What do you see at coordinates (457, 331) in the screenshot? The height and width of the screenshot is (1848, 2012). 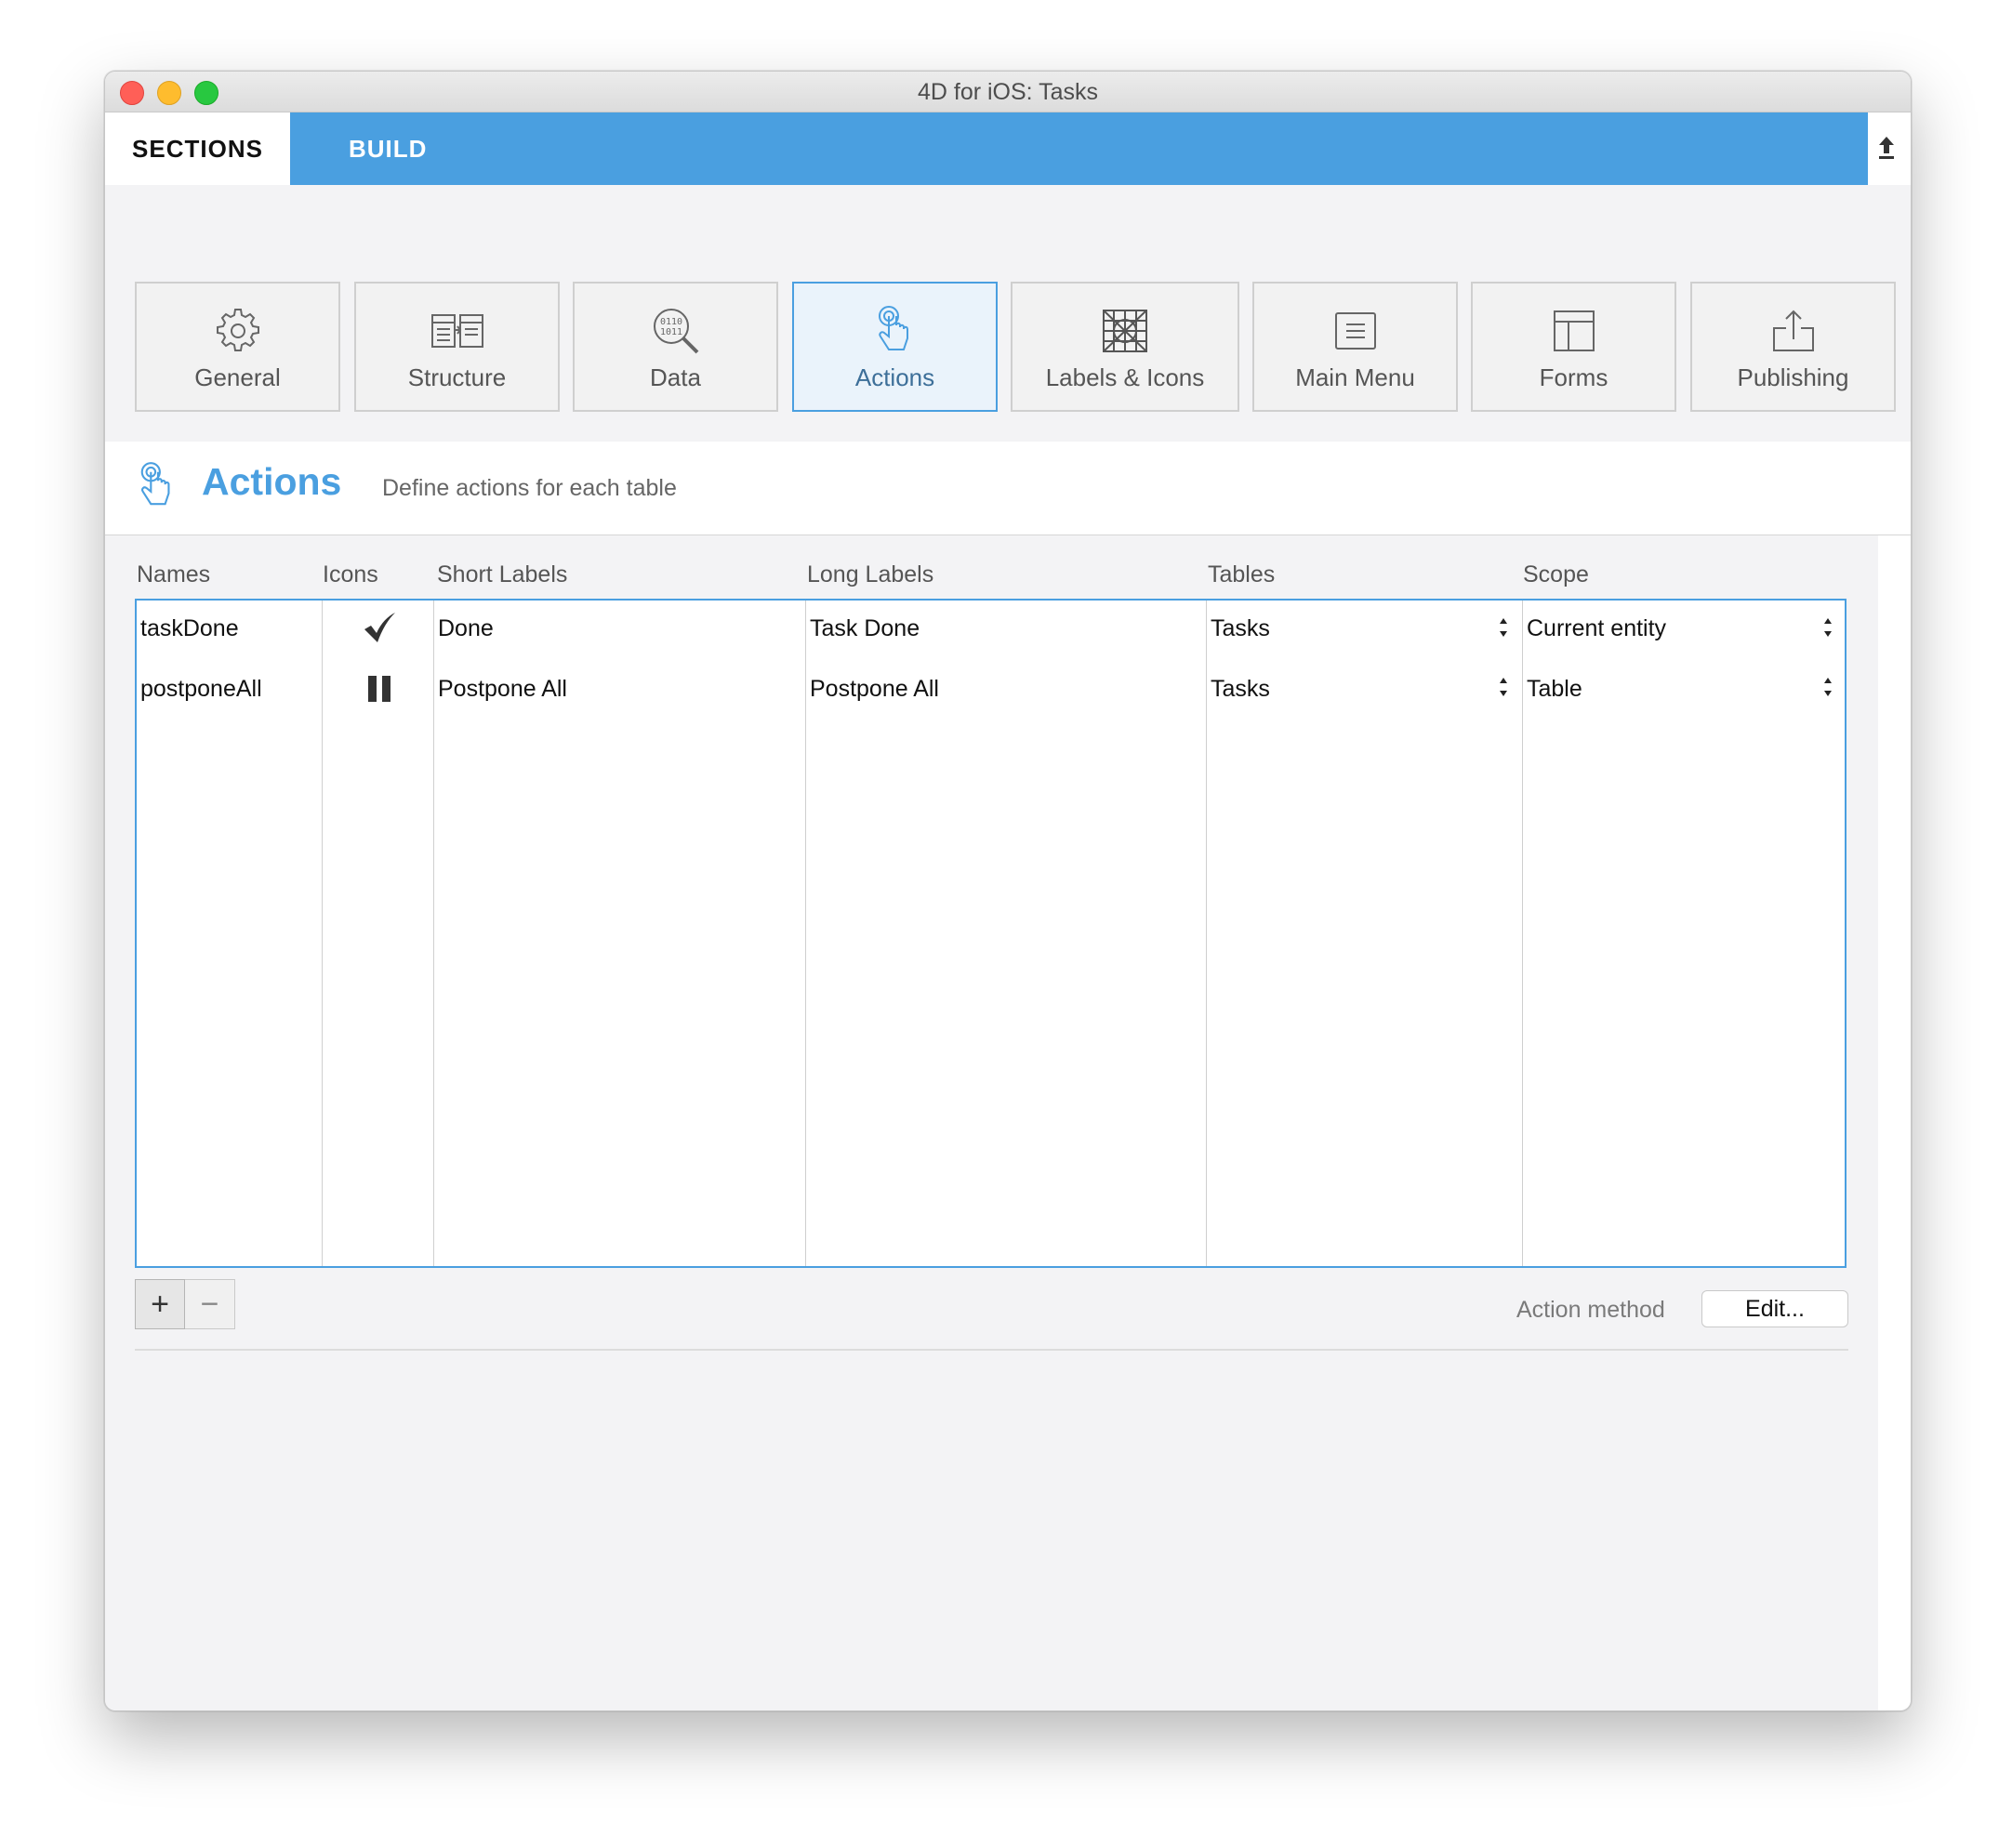 I see `structure-icon` at bounding box center [457, 331].